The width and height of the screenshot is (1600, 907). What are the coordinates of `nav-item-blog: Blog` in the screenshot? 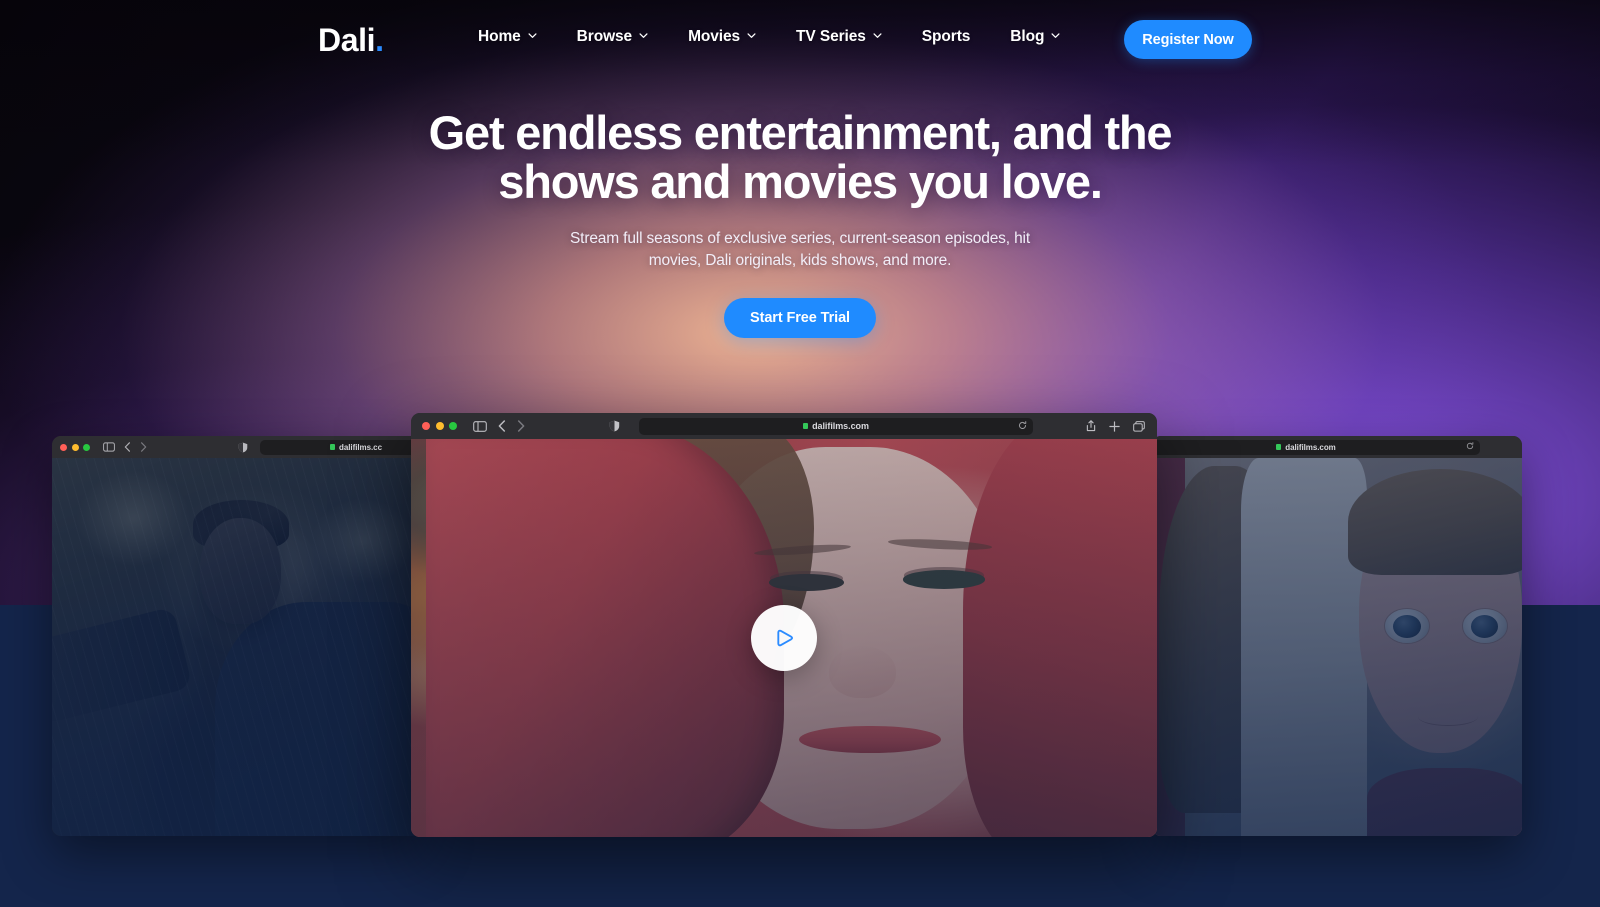 It's located at (1035, 37).